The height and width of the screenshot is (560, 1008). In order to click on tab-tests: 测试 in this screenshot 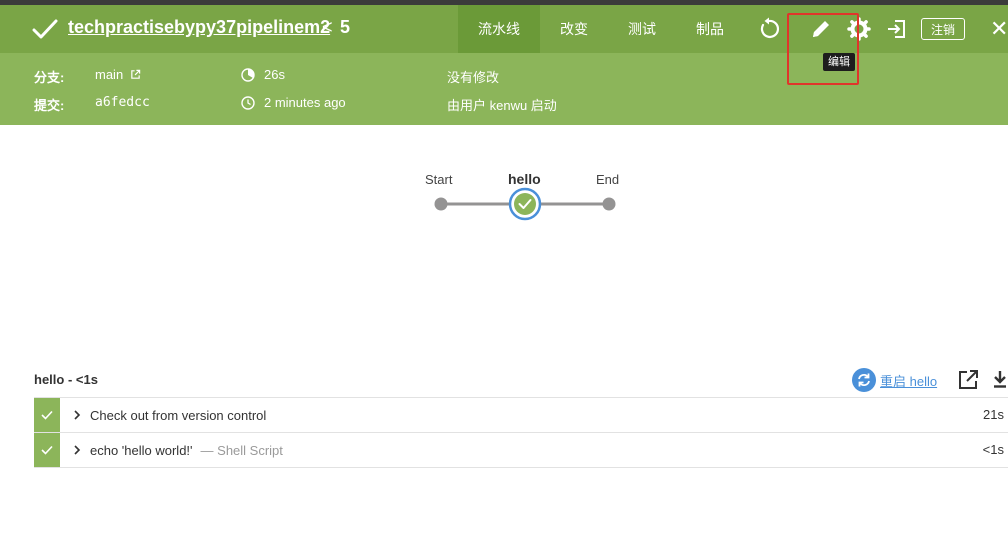, I will do `click(642, 29)`.